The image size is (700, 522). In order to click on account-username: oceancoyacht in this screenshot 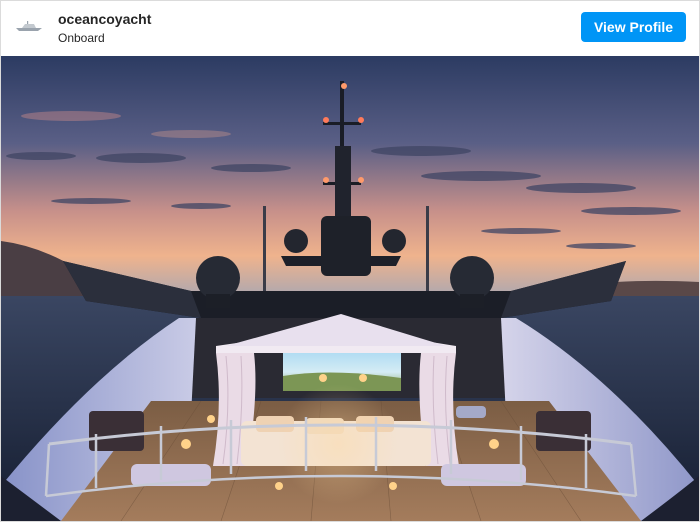, I will do `click(104, 19)`.